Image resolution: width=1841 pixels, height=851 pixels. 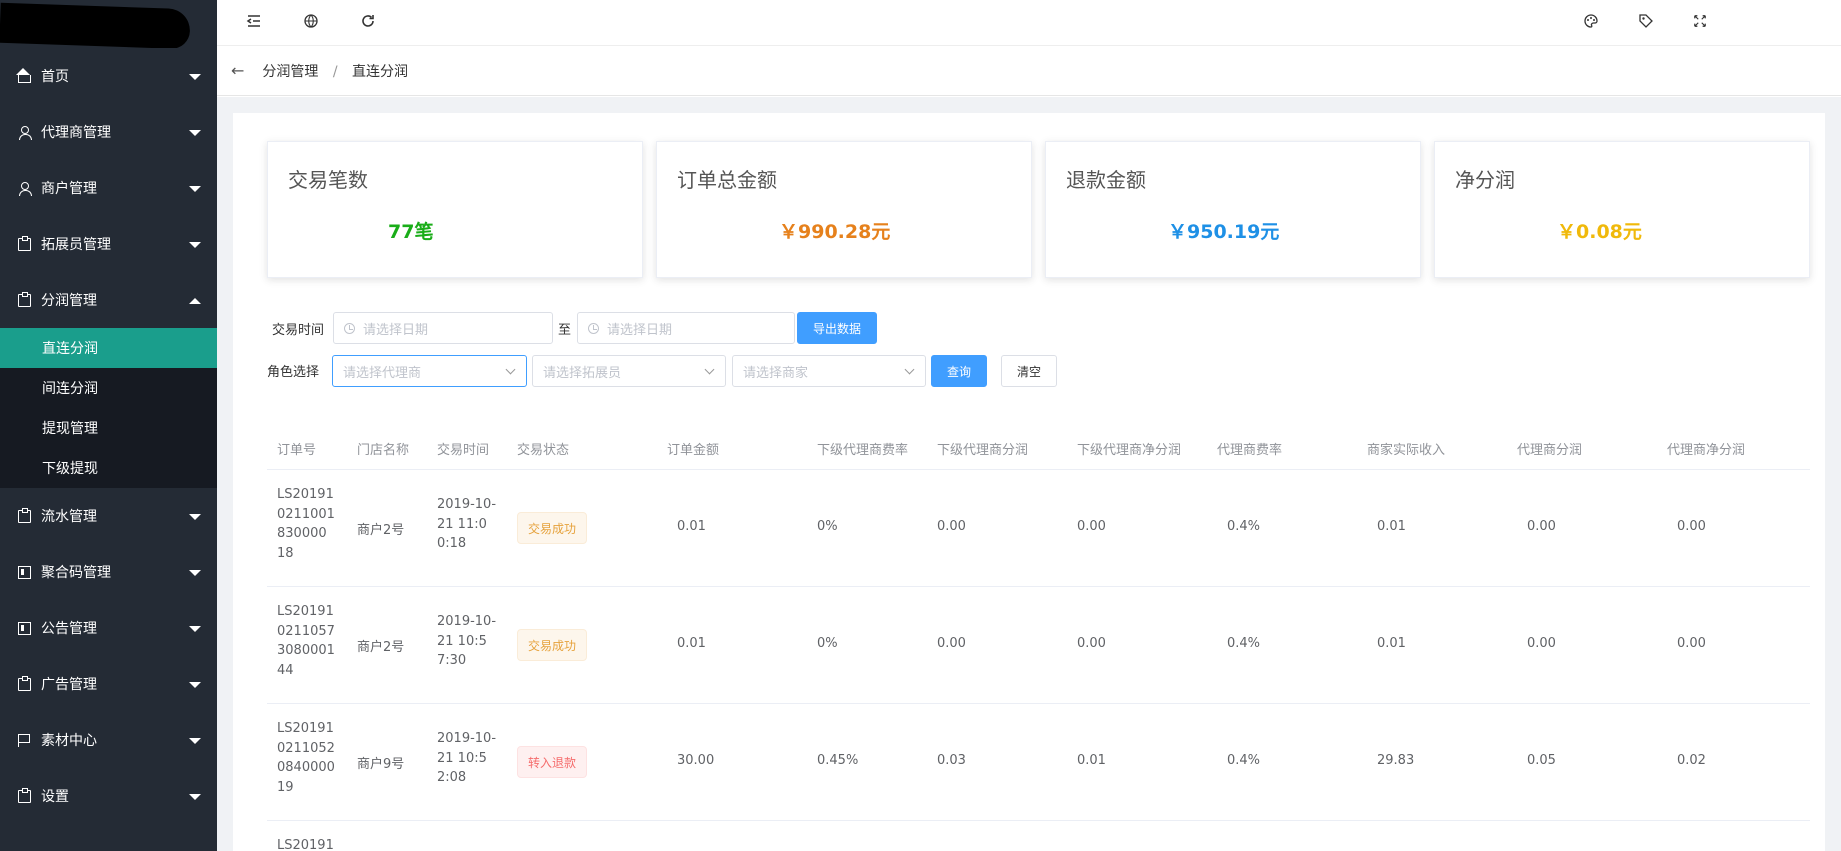 What do you see at coordinates (543, 450) in the screenshot?
I see `col-status: 交易状态` at bounding box center [543, 450].